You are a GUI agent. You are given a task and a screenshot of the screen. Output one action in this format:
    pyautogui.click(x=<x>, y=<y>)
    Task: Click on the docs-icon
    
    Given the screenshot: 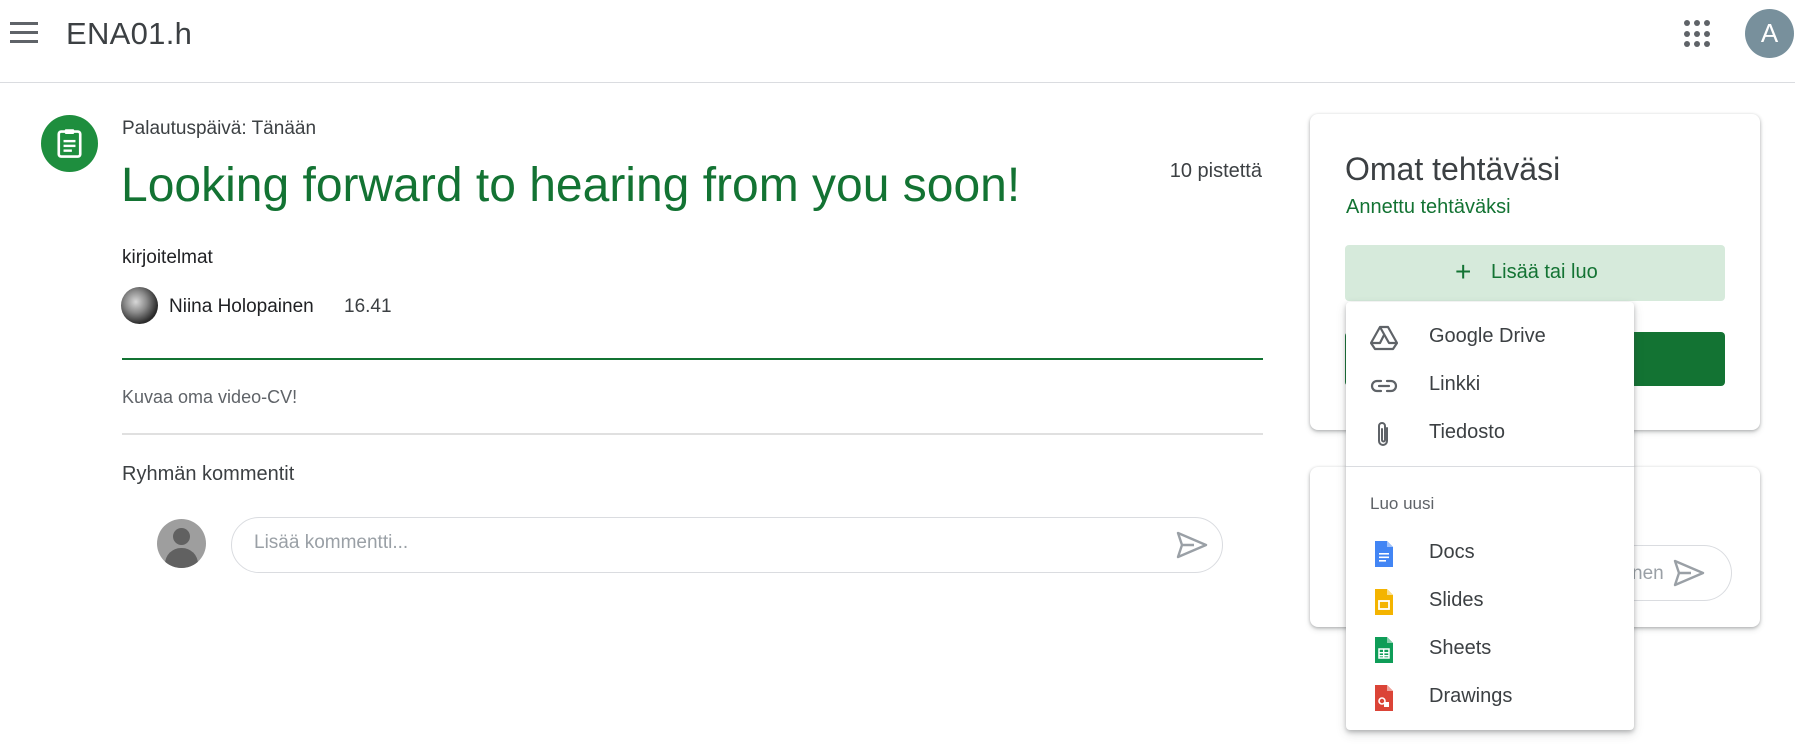 What is the action you would take?
    pyautogui.click(x=1384, y=554)
    